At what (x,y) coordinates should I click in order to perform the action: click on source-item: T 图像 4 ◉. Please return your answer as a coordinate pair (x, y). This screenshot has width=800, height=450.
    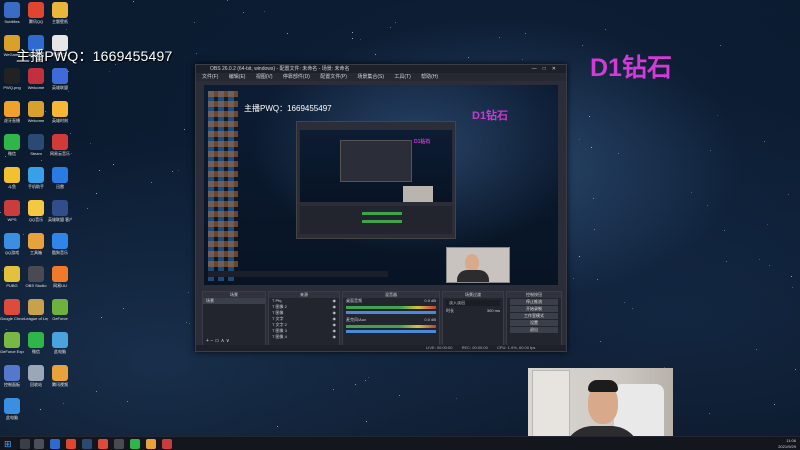
    Looking at the image, I should click on (304, 337).